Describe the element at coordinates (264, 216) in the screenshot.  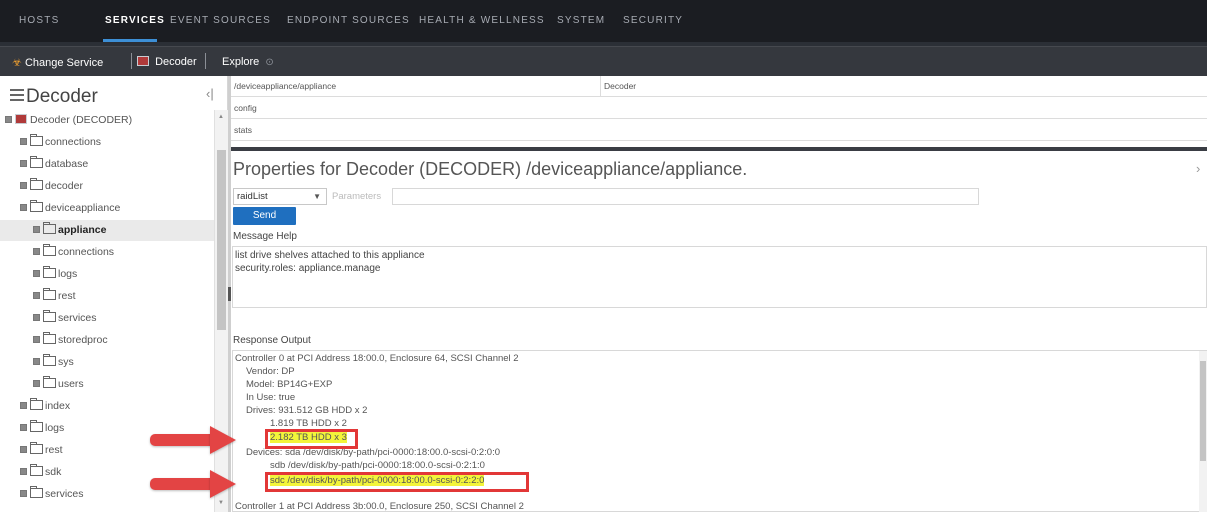
I see `send-button: Send` at that location.